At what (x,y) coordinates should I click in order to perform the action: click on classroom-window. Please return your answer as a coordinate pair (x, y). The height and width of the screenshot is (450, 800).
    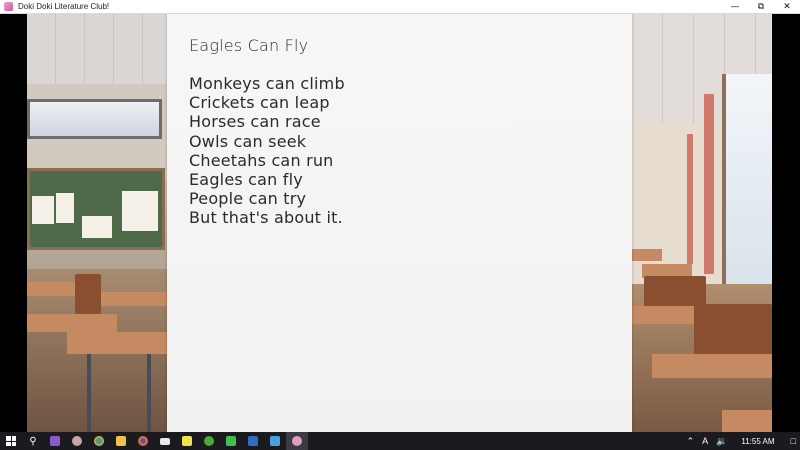
    Looking at the image, I should click on (747, 184).